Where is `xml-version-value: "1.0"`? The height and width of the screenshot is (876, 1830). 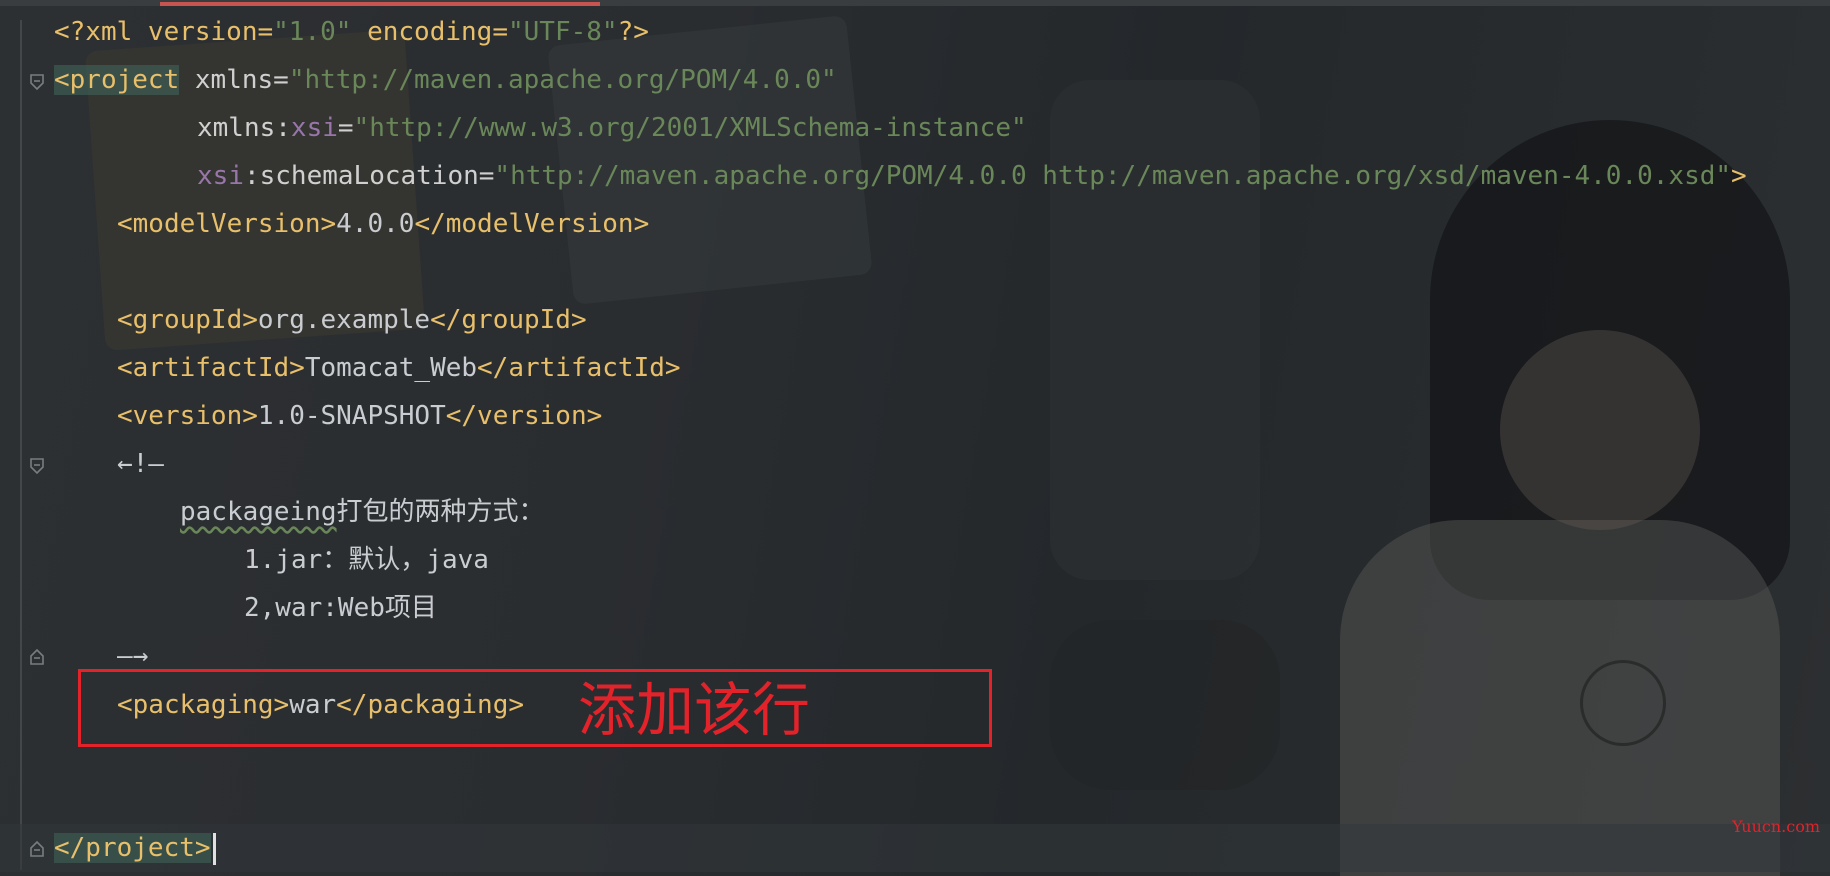
xml-version-value: "1.0" is located at coordinates (312, 32).